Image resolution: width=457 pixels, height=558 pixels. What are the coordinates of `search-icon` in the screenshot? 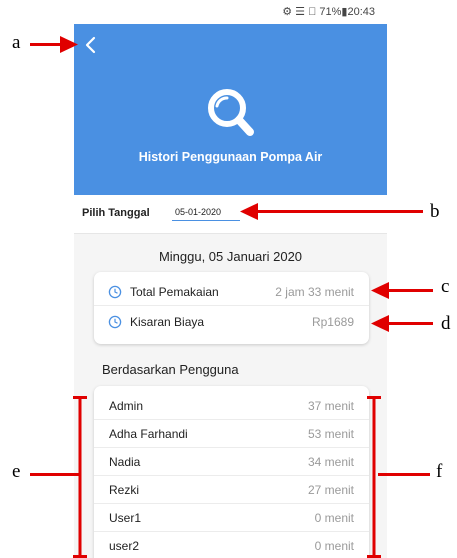 It's located at (231, 112).